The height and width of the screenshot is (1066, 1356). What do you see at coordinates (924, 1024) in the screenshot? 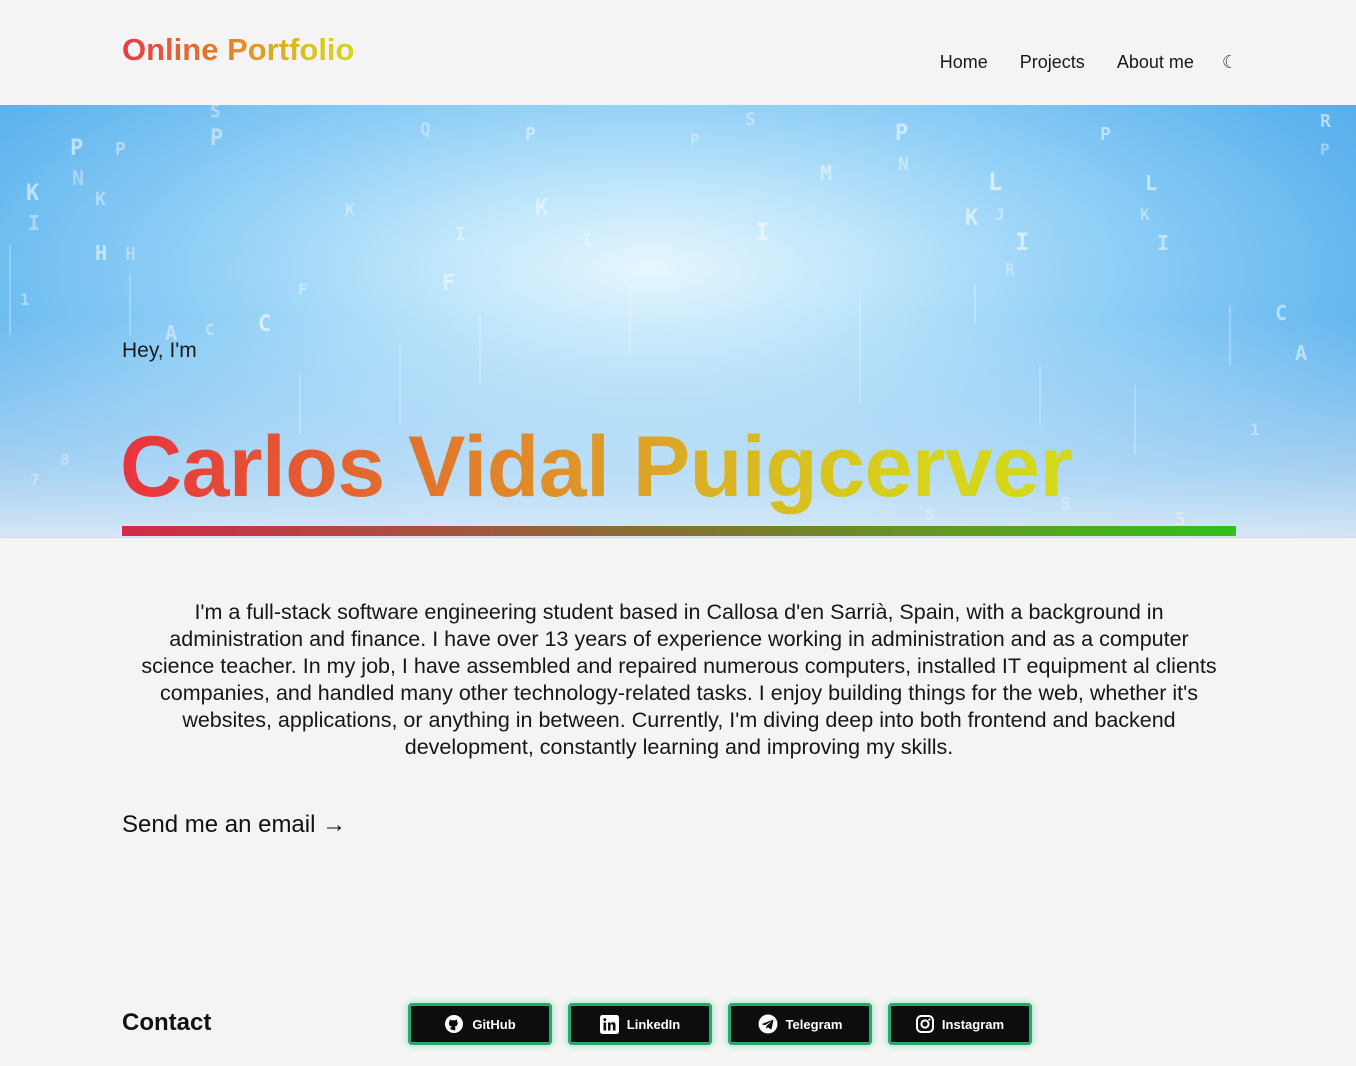
I see `instagram-icon` at bounding box center [924, 1024].